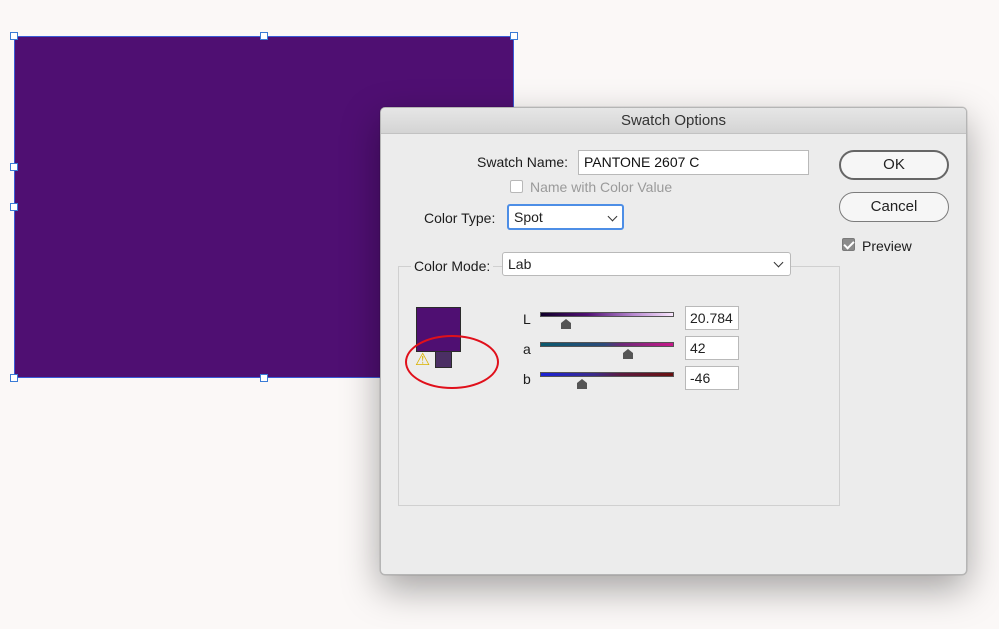 The width and height of the screenshot is (999, 629). Describe the element at coordinates (523, 162) in the screenshot. I see `swatch-name-label: Swatch Name:` at that location.